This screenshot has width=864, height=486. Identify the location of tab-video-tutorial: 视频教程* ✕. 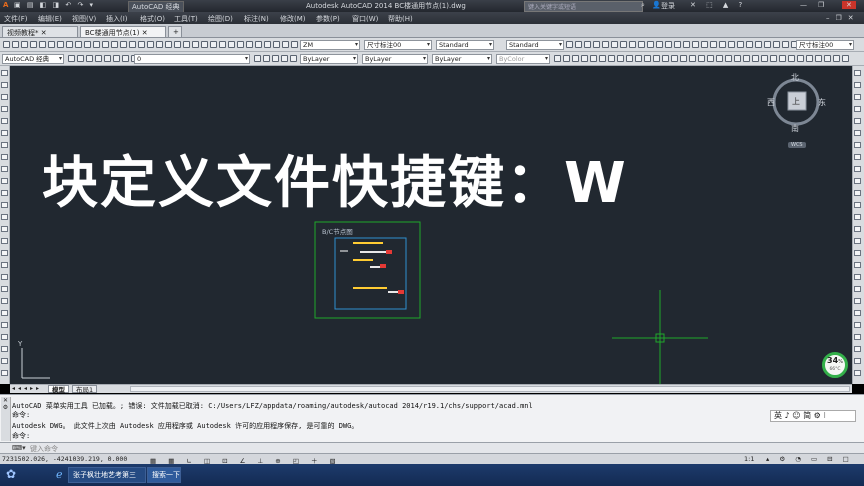
(40, 31).